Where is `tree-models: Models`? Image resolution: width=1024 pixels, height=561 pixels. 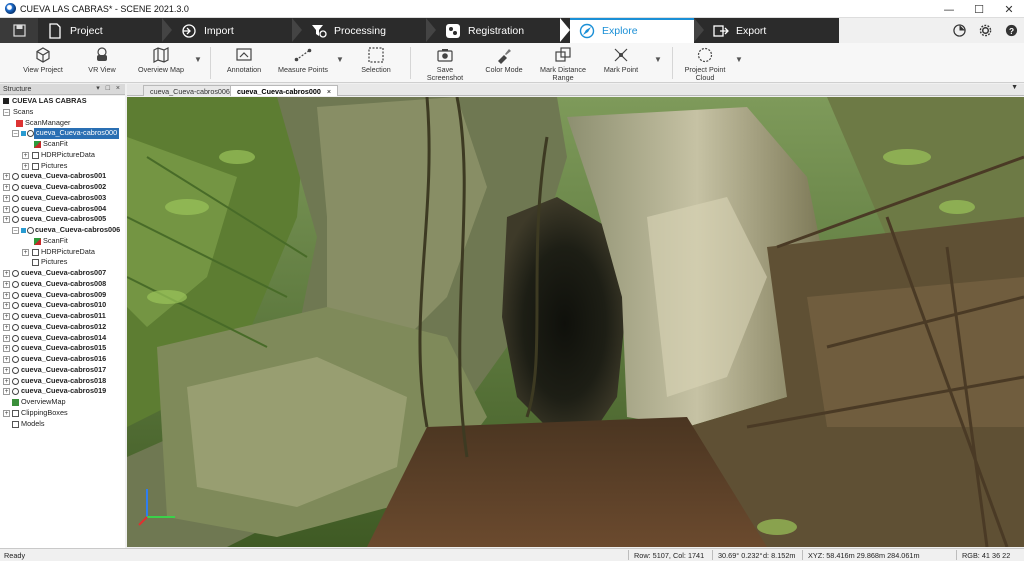
tree-models: Models is located at coordinates (62, 424).